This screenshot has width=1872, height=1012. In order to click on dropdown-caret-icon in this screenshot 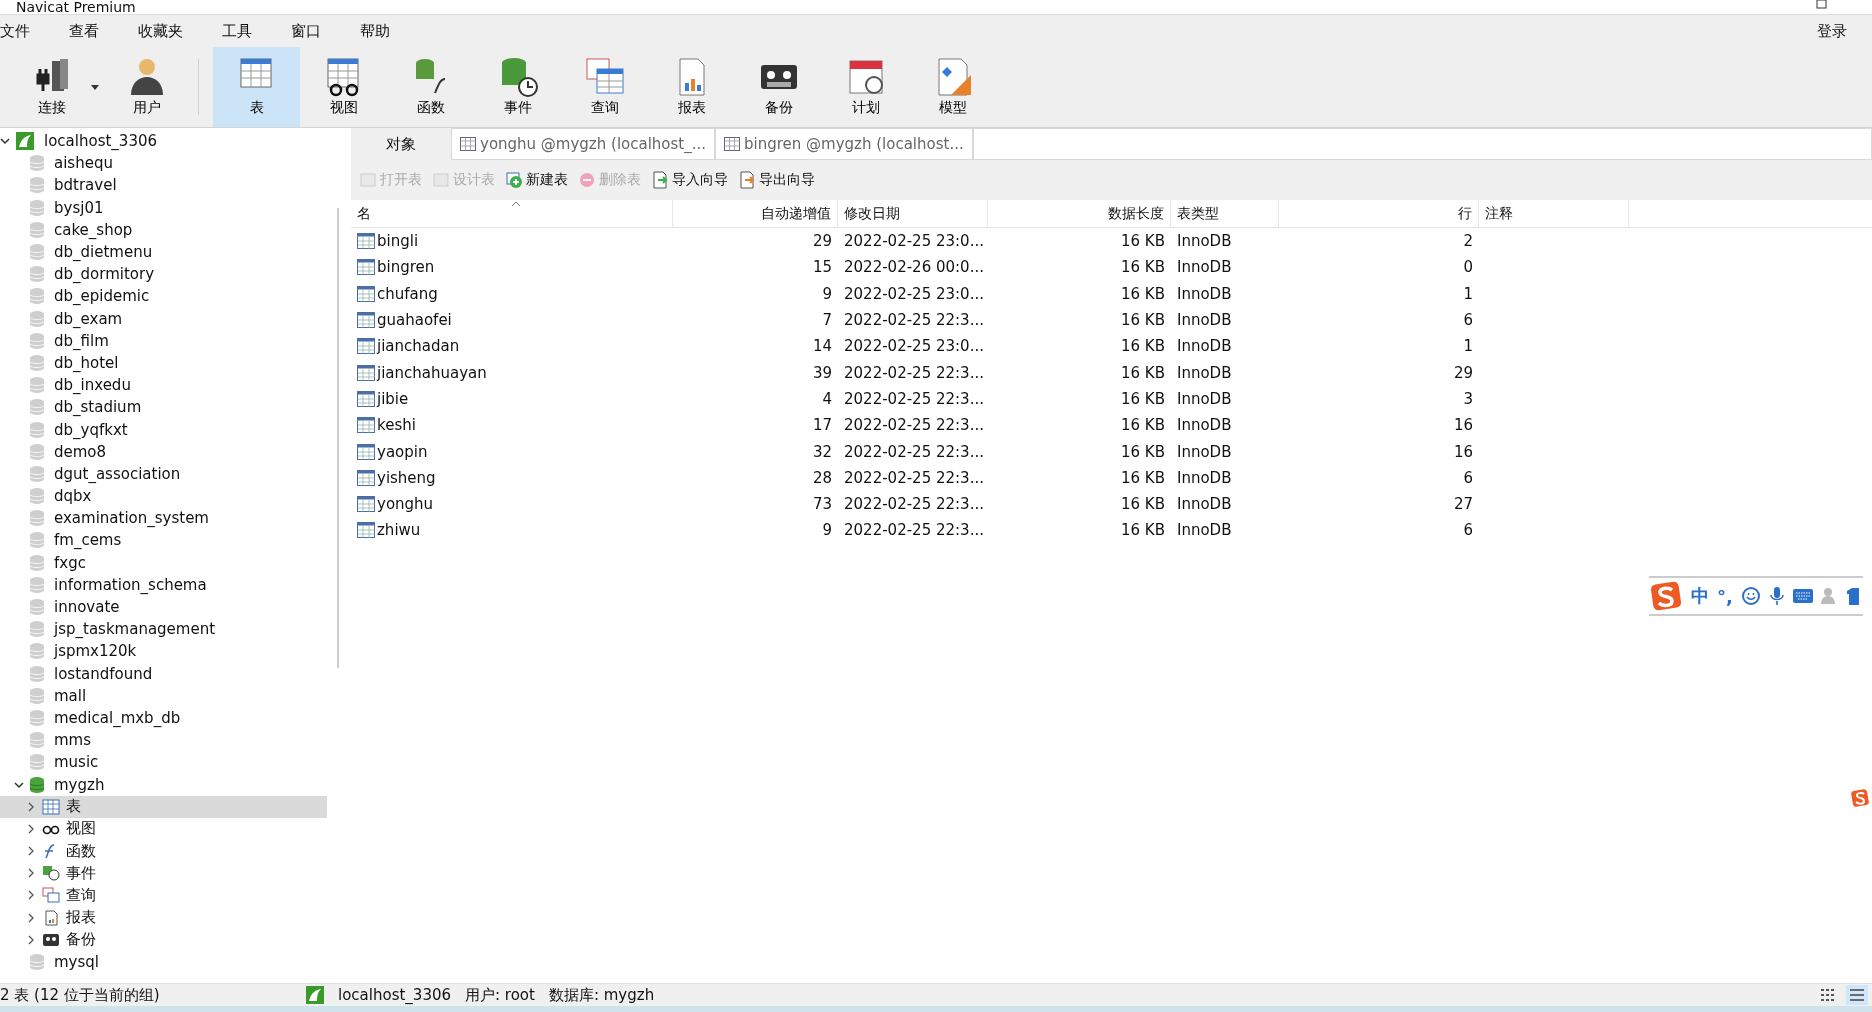, I will do `click(95, 87)`.